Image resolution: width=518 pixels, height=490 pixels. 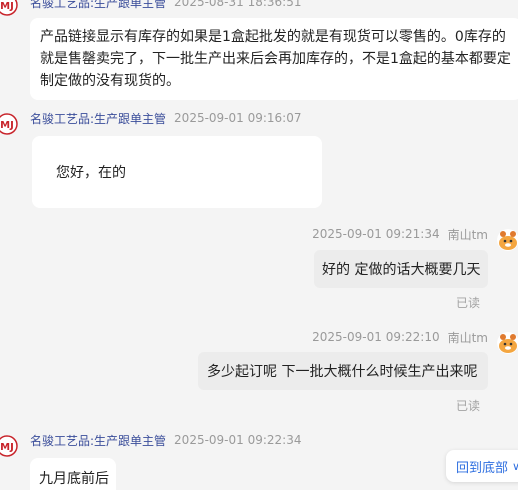 I want to click on message-bubble: 多少起订呢 下一批大概什么时候生产出来呢, so click(x=343, y=371).